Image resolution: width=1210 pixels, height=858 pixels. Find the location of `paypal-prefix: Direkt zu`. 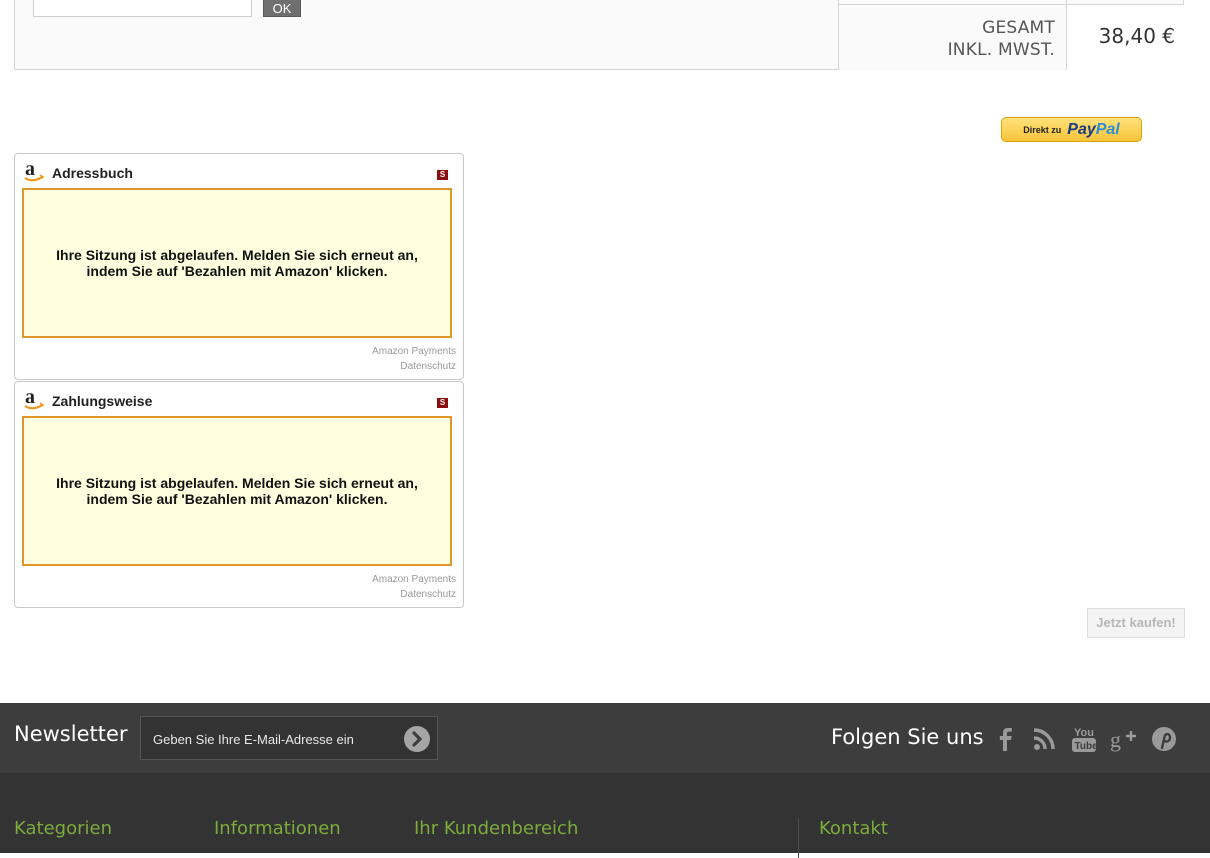

paypal-prefix: Direkt zu is located at coordinates (1042, 129).